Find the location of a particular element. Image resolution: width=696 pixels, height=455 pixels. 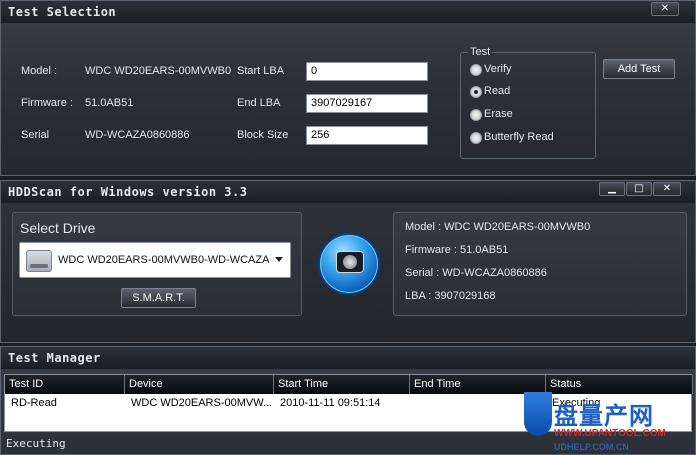

info-firmware: Firmware : 51.0AB51 is located at coordinates (457, 250).